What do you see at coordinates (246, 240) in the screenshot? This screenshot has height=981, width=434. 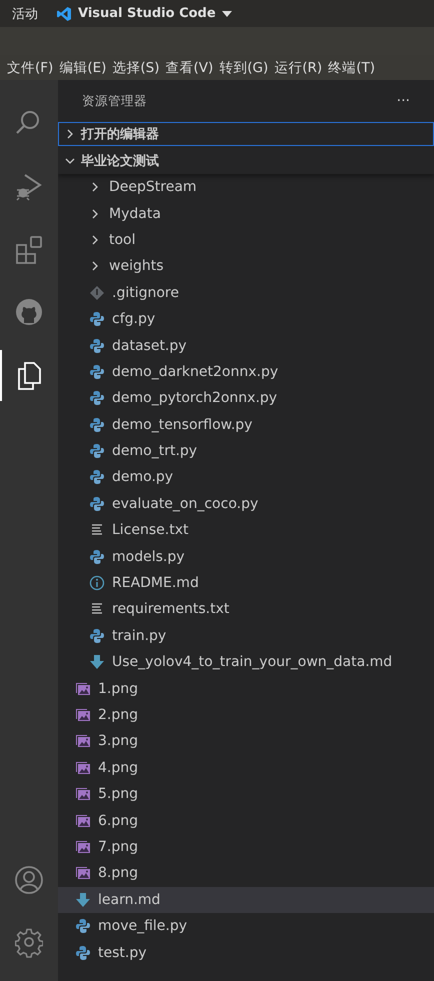 I see `file-row: tool` at bounding box center [246, 240].